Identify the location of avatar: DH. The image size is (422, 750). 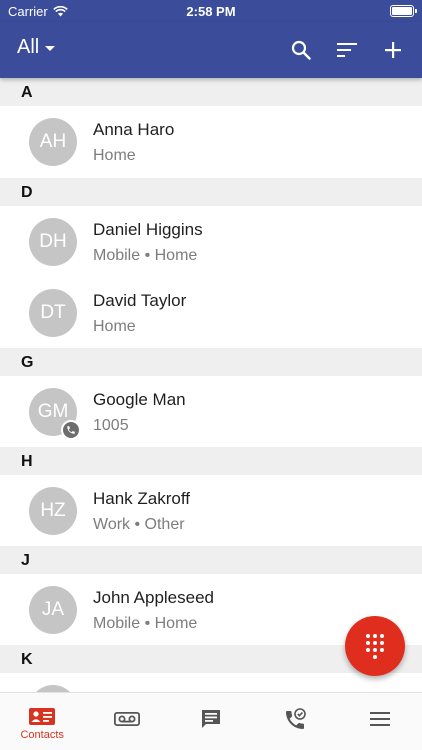
(53, 242).